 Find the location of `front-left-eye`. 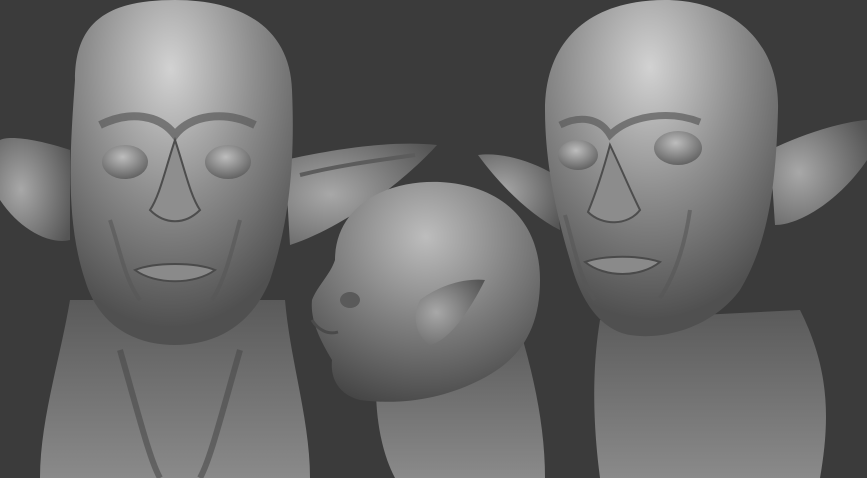

front-left-eye is located at coordinates (125, 162).